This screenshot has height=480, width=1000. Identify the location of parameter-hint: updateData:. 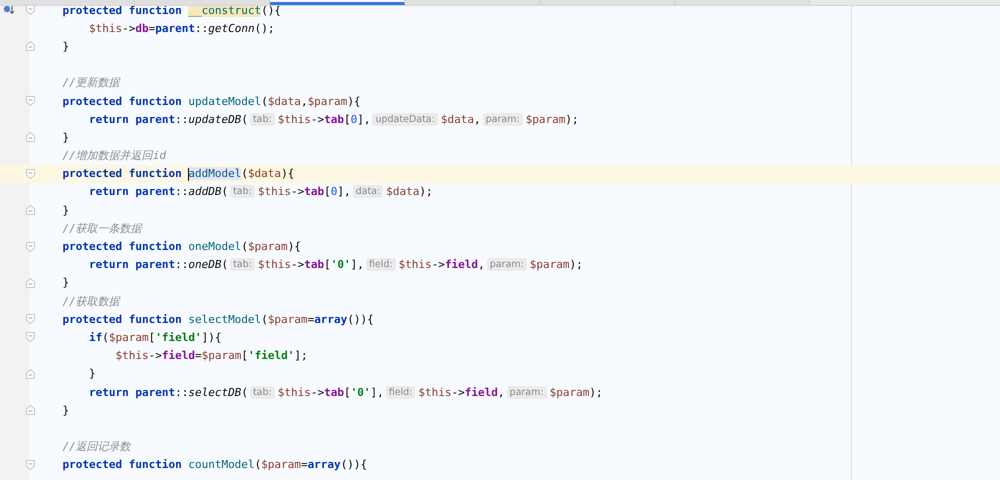
(405, 119).